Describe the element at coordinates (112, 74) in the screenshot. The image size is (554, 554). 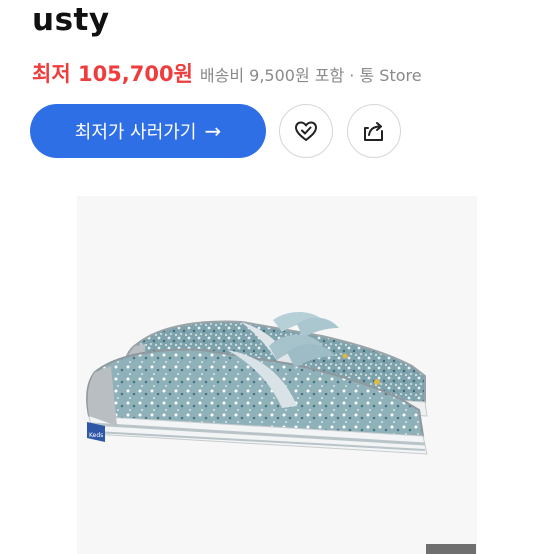
I see `lowest-price: 최저 105,700원` at that location.